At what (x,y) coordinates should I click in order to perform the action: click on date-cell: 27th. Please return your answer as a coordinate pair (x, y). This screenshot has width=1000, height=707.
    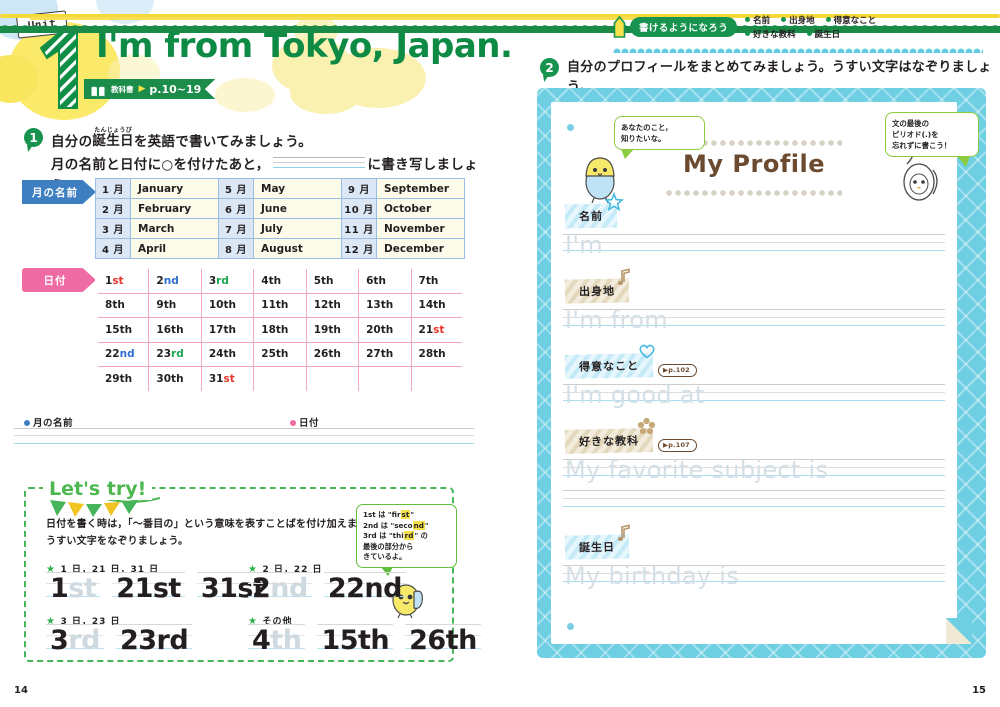
    Looking at the image, I should click on (385, 354).